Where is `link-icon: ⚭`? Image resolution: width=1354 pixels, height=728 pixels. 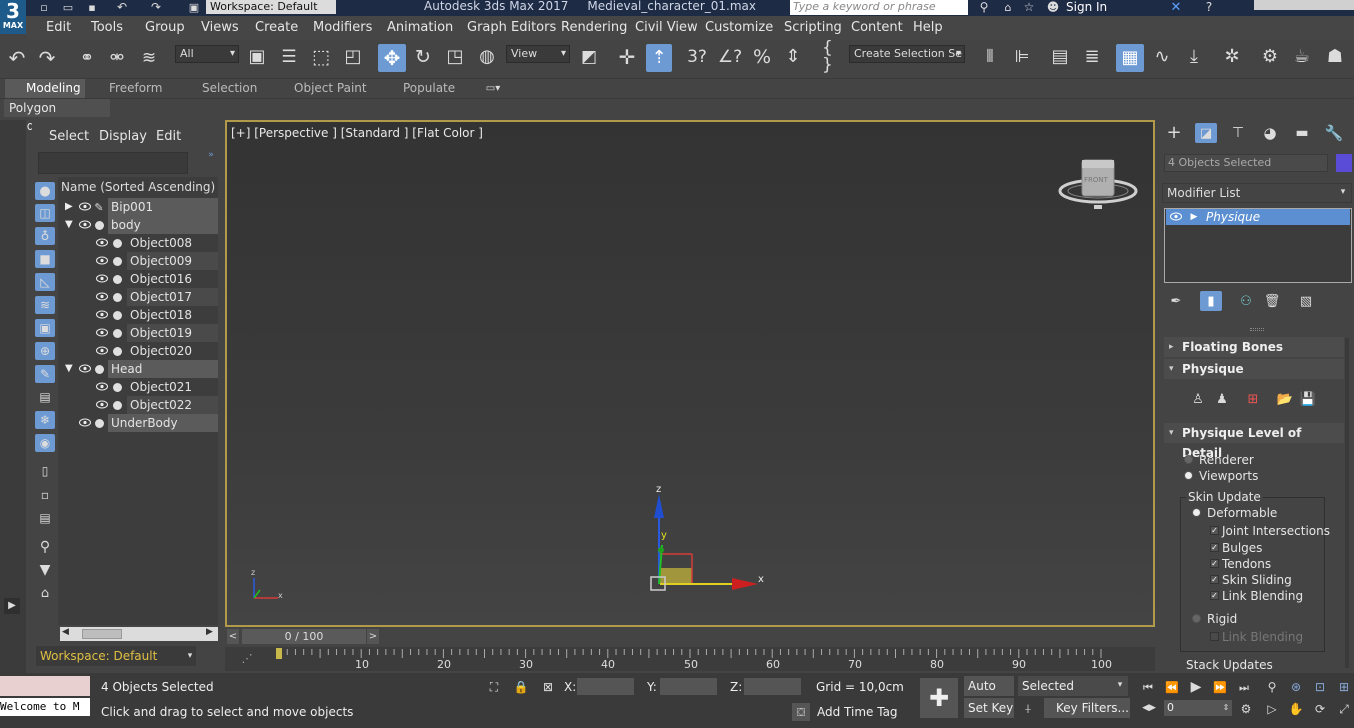
link-icon: ⚭ is located at coordinates (87, 58).